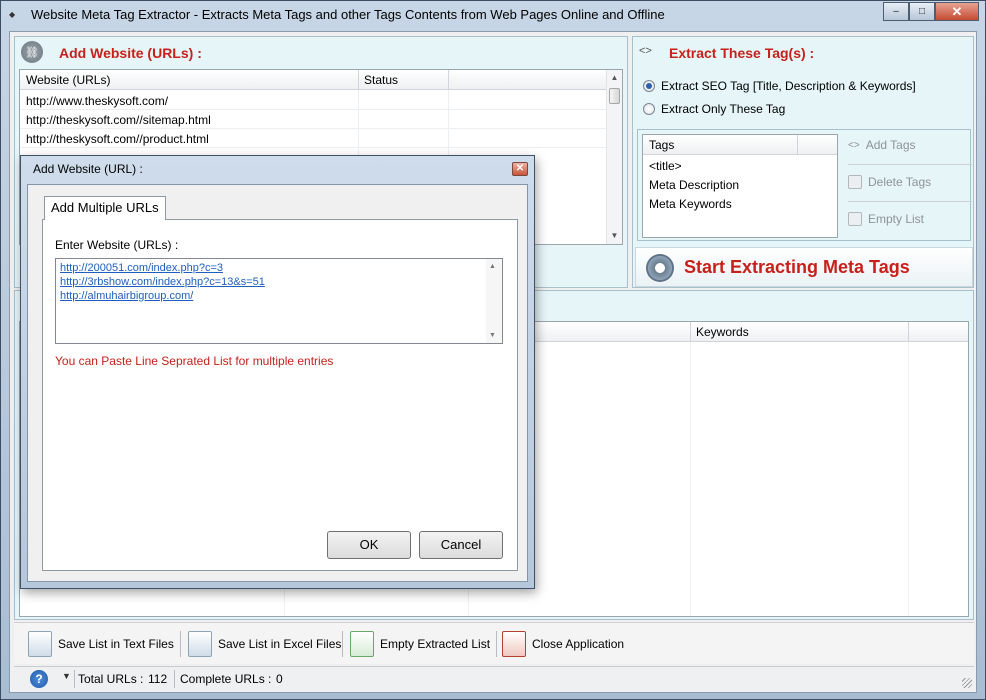  Describe the element at coordinates (280, 644) in the screenshot. I see `save-excel-label: Save List in Excel Files` at that location.